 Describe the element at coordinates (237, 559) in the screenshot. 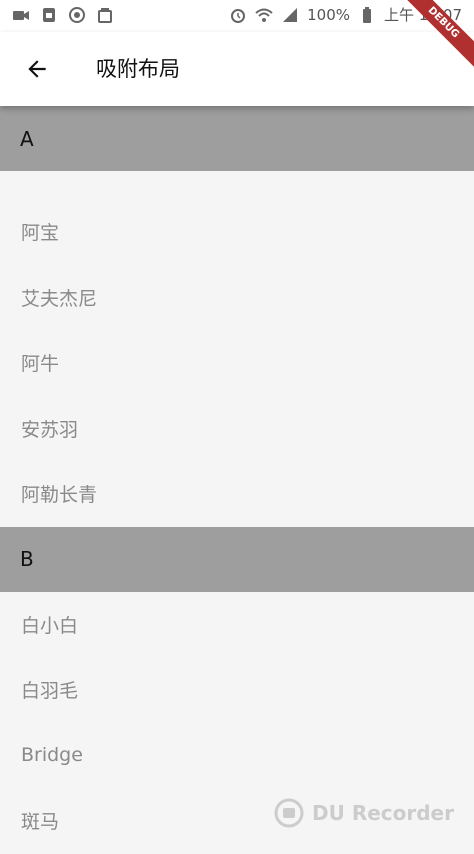

I see `section-header-b: B` at that location.